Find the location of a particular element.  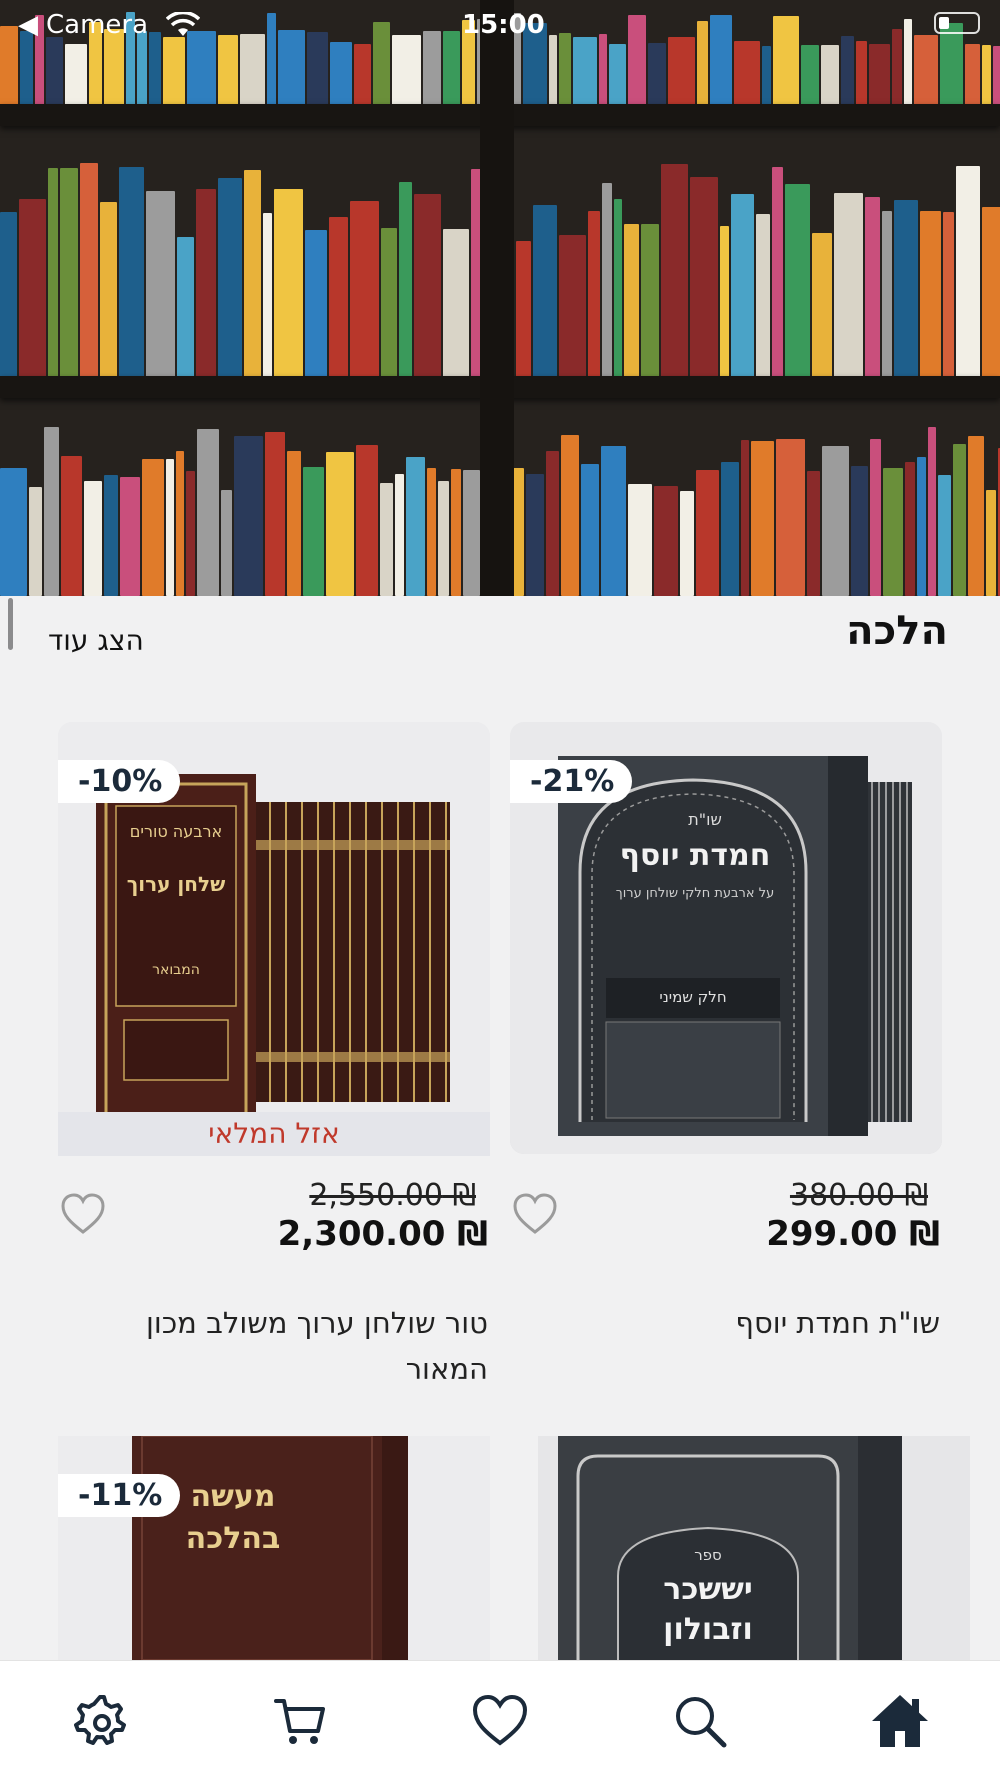

product-image: ספר יששכר וזבולון is located at coordinates (754, 1548).